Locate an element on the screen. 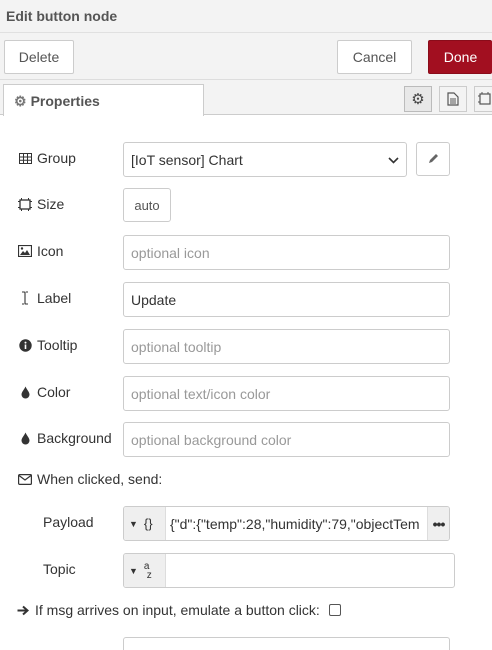 This screenshot has width=492, height=650. background-input: optional background color is located at coordinates (286, 439).